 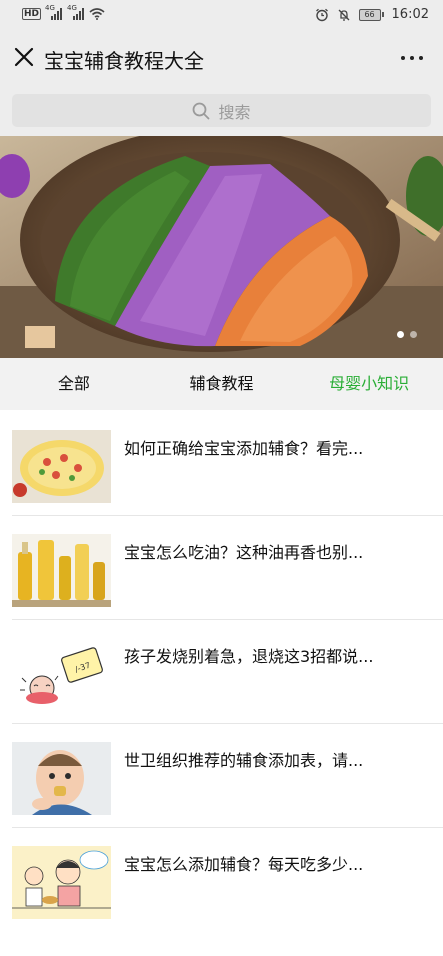 I want to click on signal-icon-2: 4G, so click(x=76, y=12).